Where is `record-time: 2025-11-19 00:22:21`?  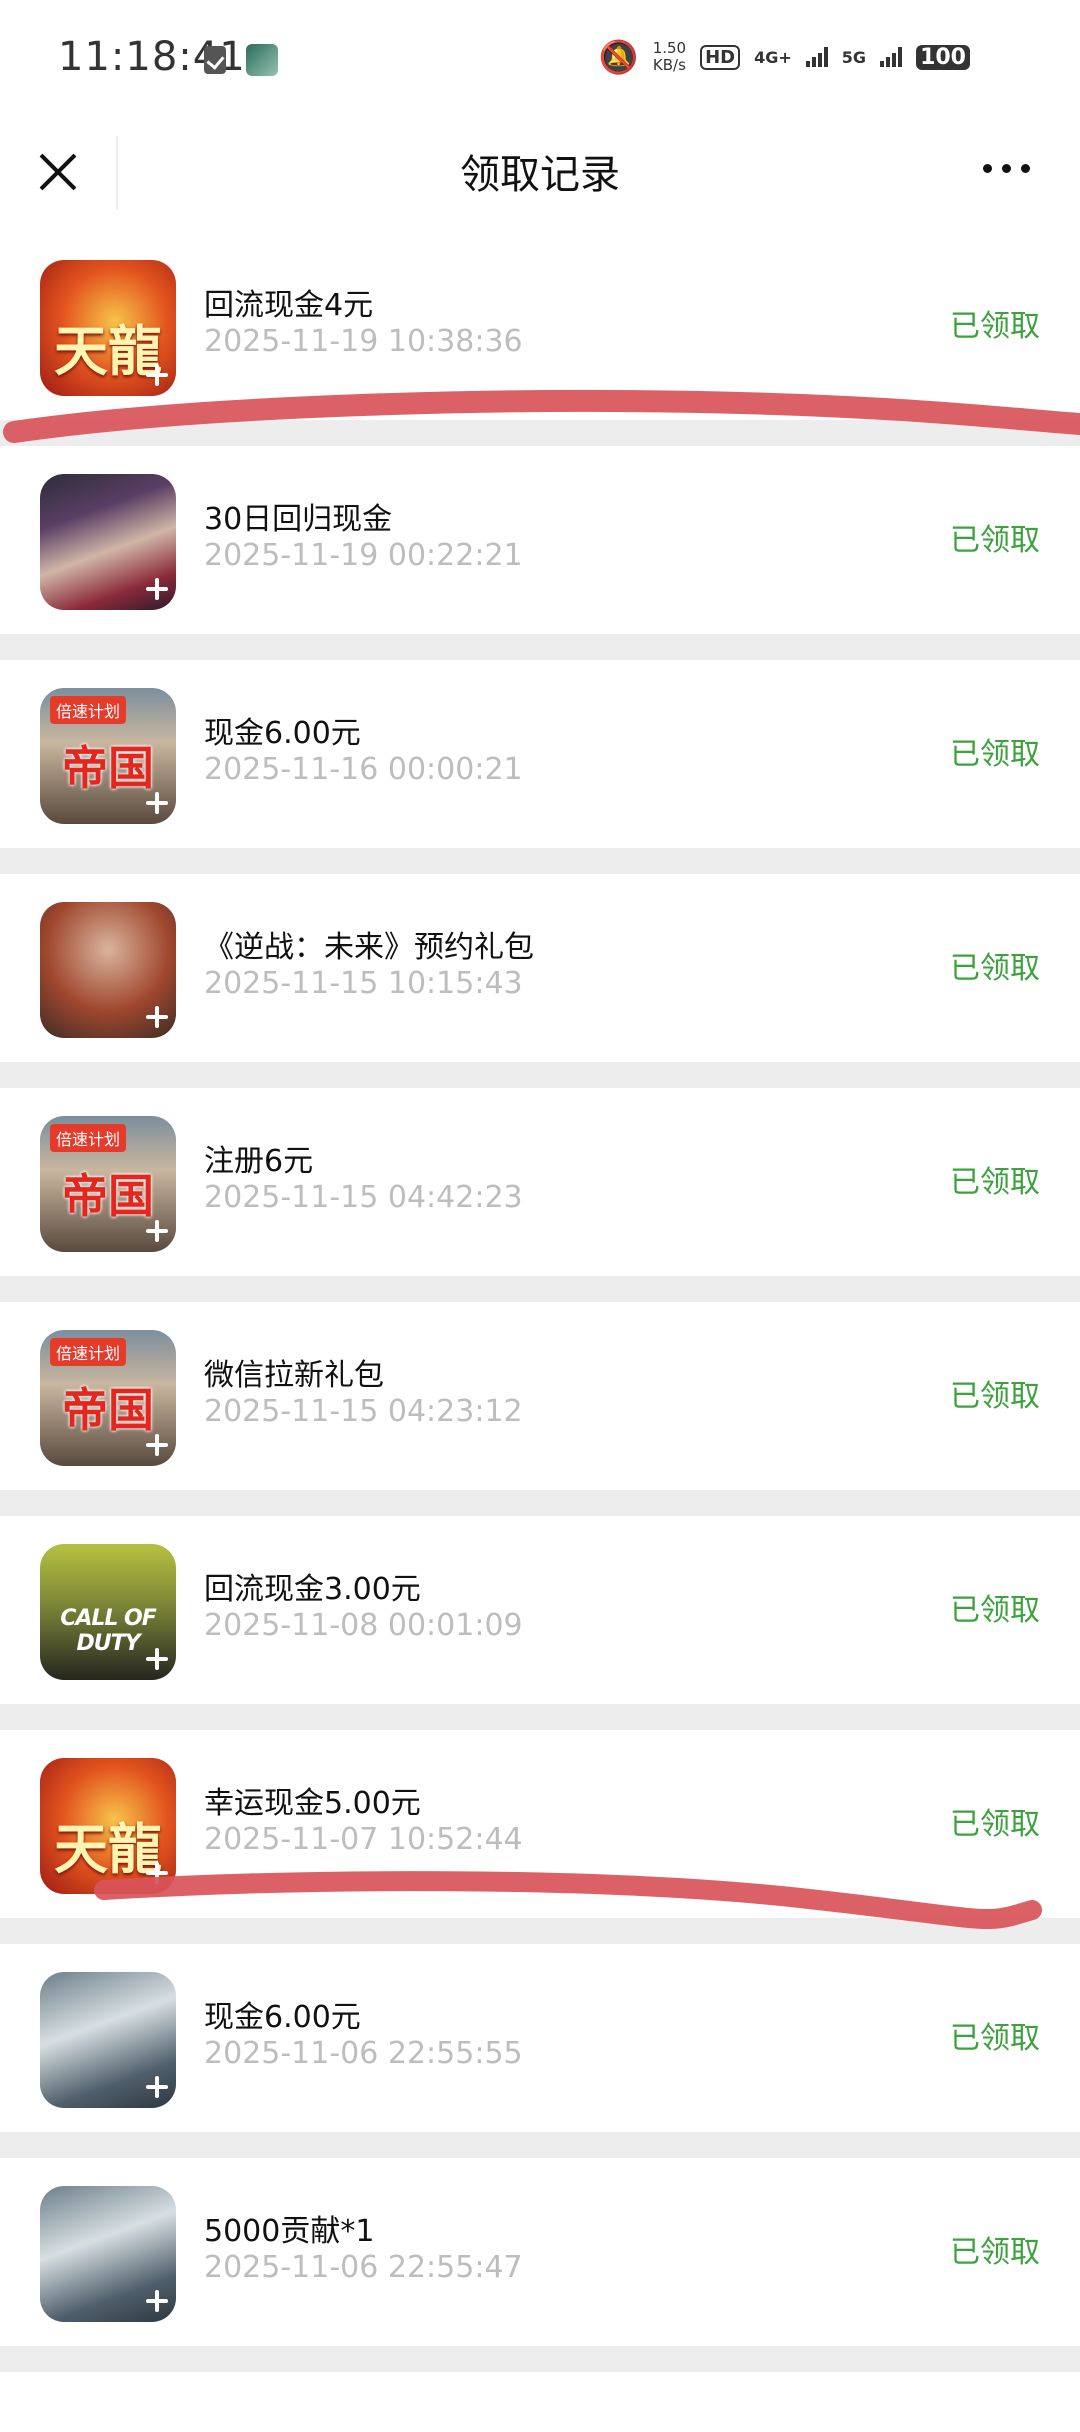 record-time: 2025-11-19 00:22:21 is located at coordinates (363, 555).